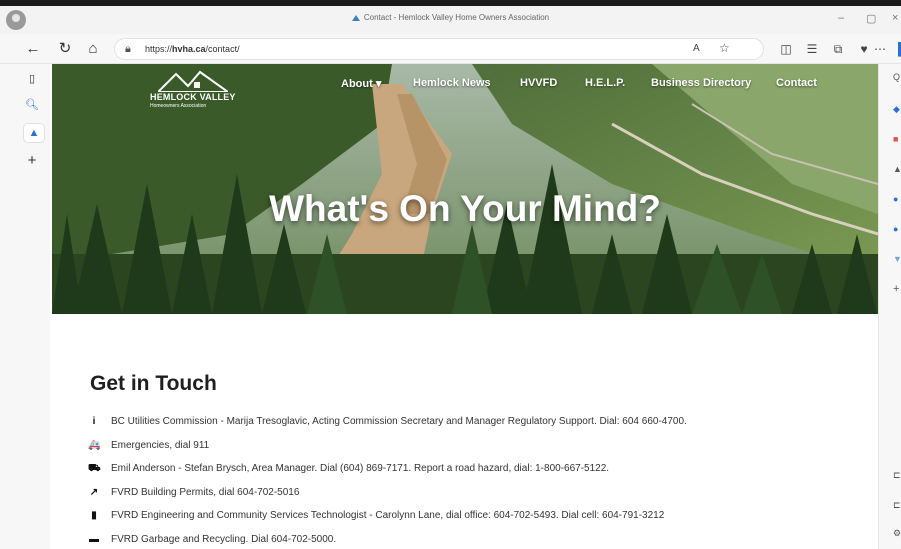  Describe the element at coordinates (897, 259) in the screenshot. I see `sidebar-outlook-icon: ▼` at that location.